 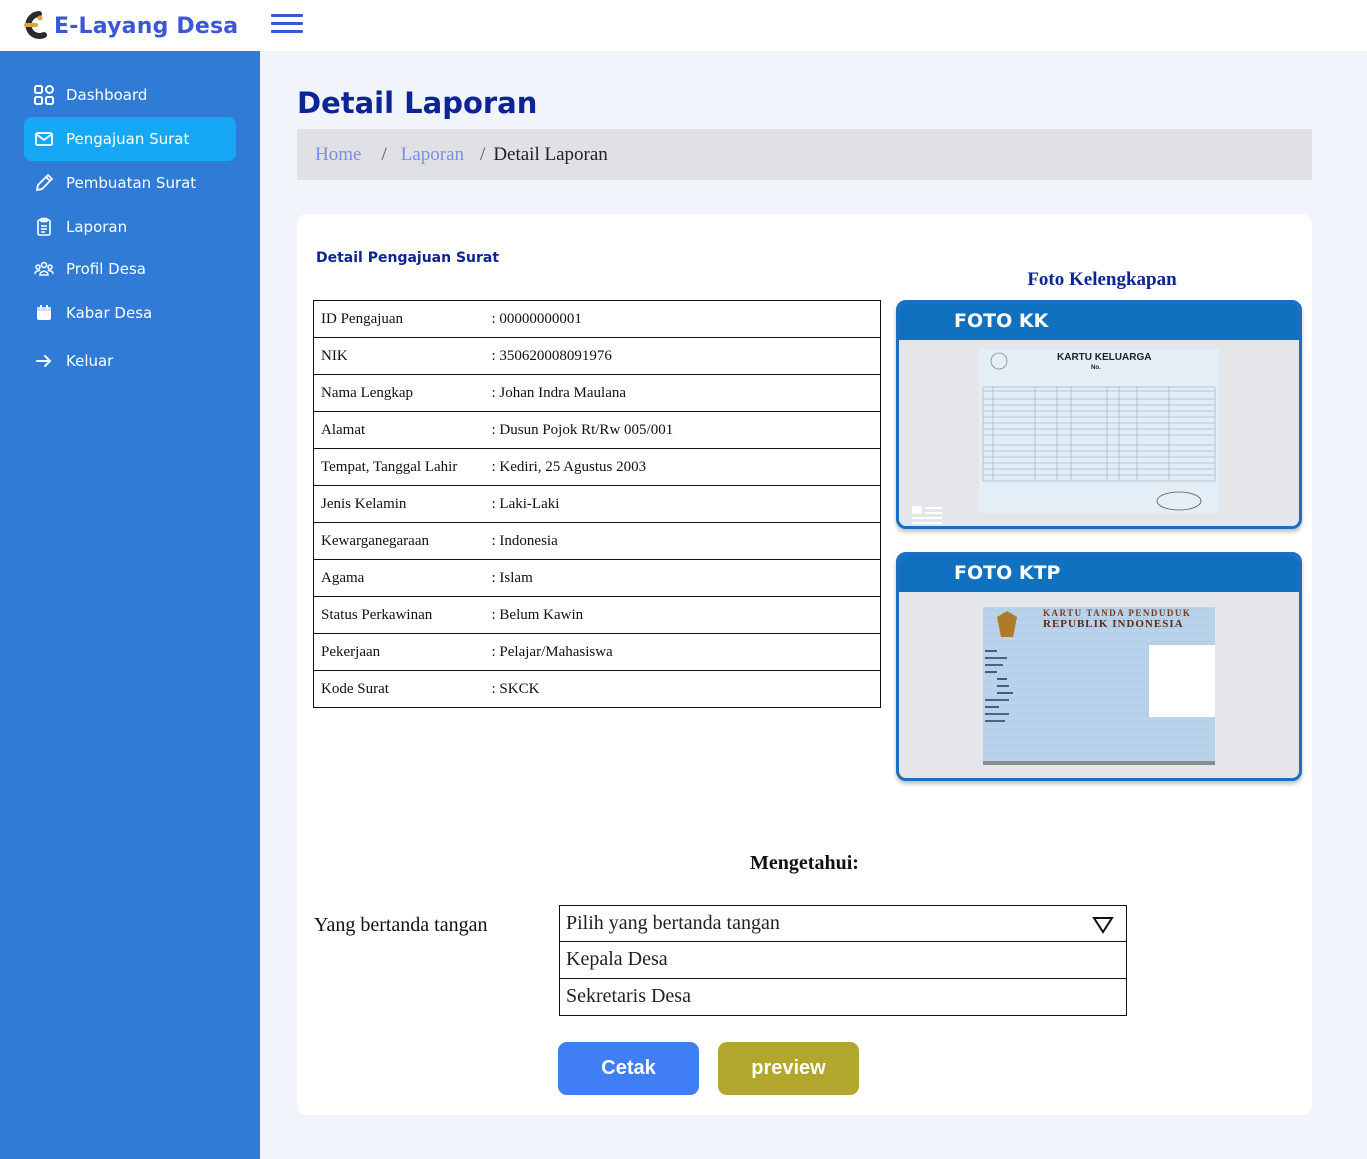 I want to click on kk-doc-no: No., so click(x=1096, y=368).